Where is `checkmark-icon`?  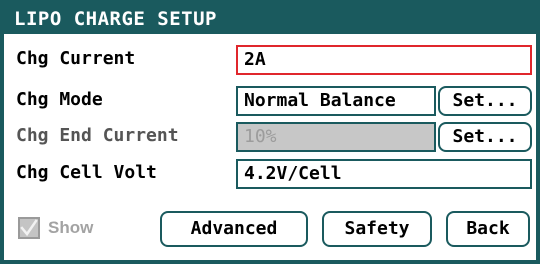 checkmark-icon is located at coordinates (29, 228).